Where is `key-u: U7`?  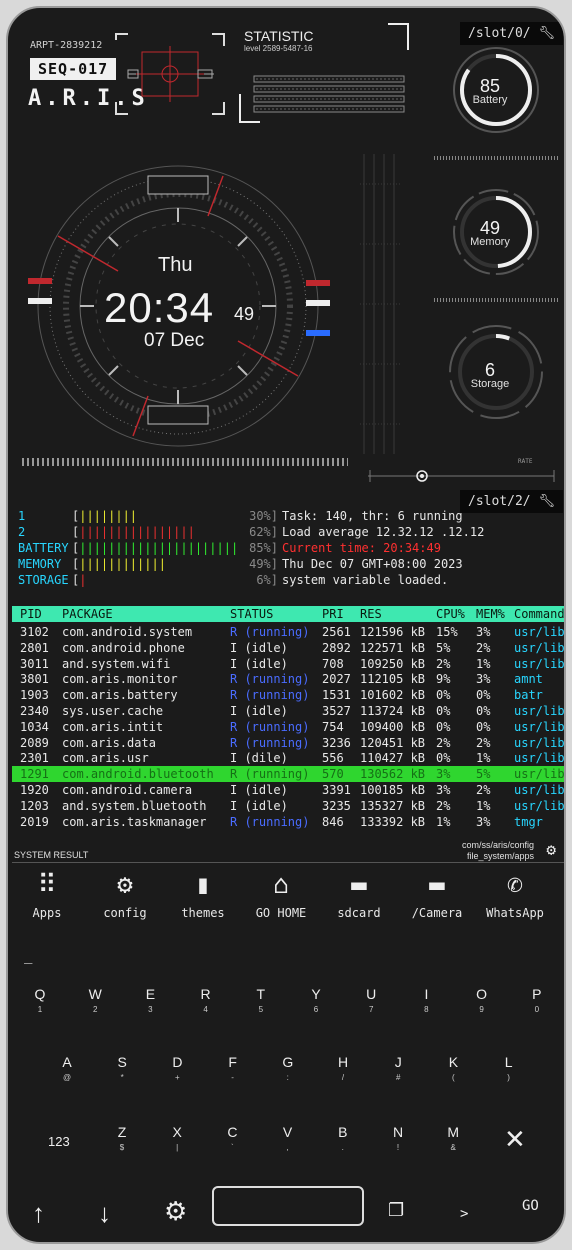
key-u: U7 is located at coordinates (371, 1000).